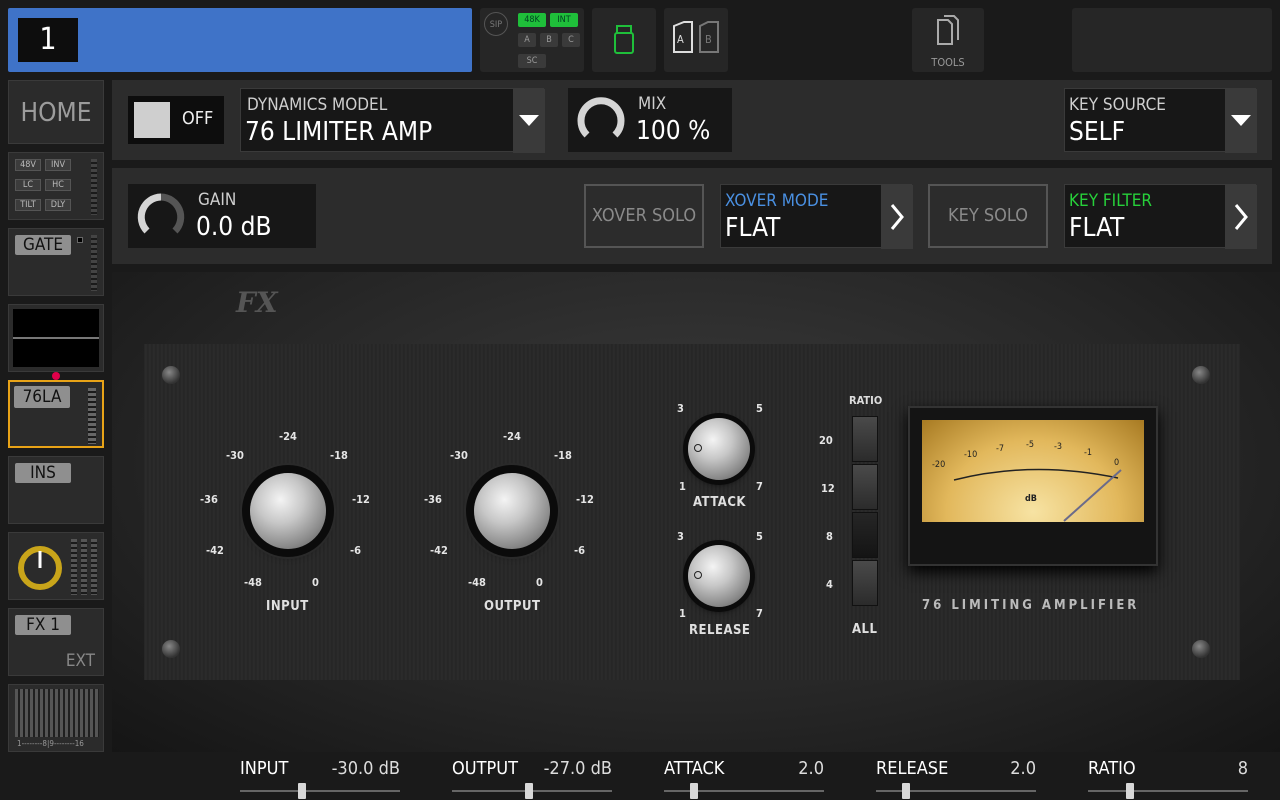 The image size is (1280, 800). I want to click on param-label: INPUT, so click(264, 768).